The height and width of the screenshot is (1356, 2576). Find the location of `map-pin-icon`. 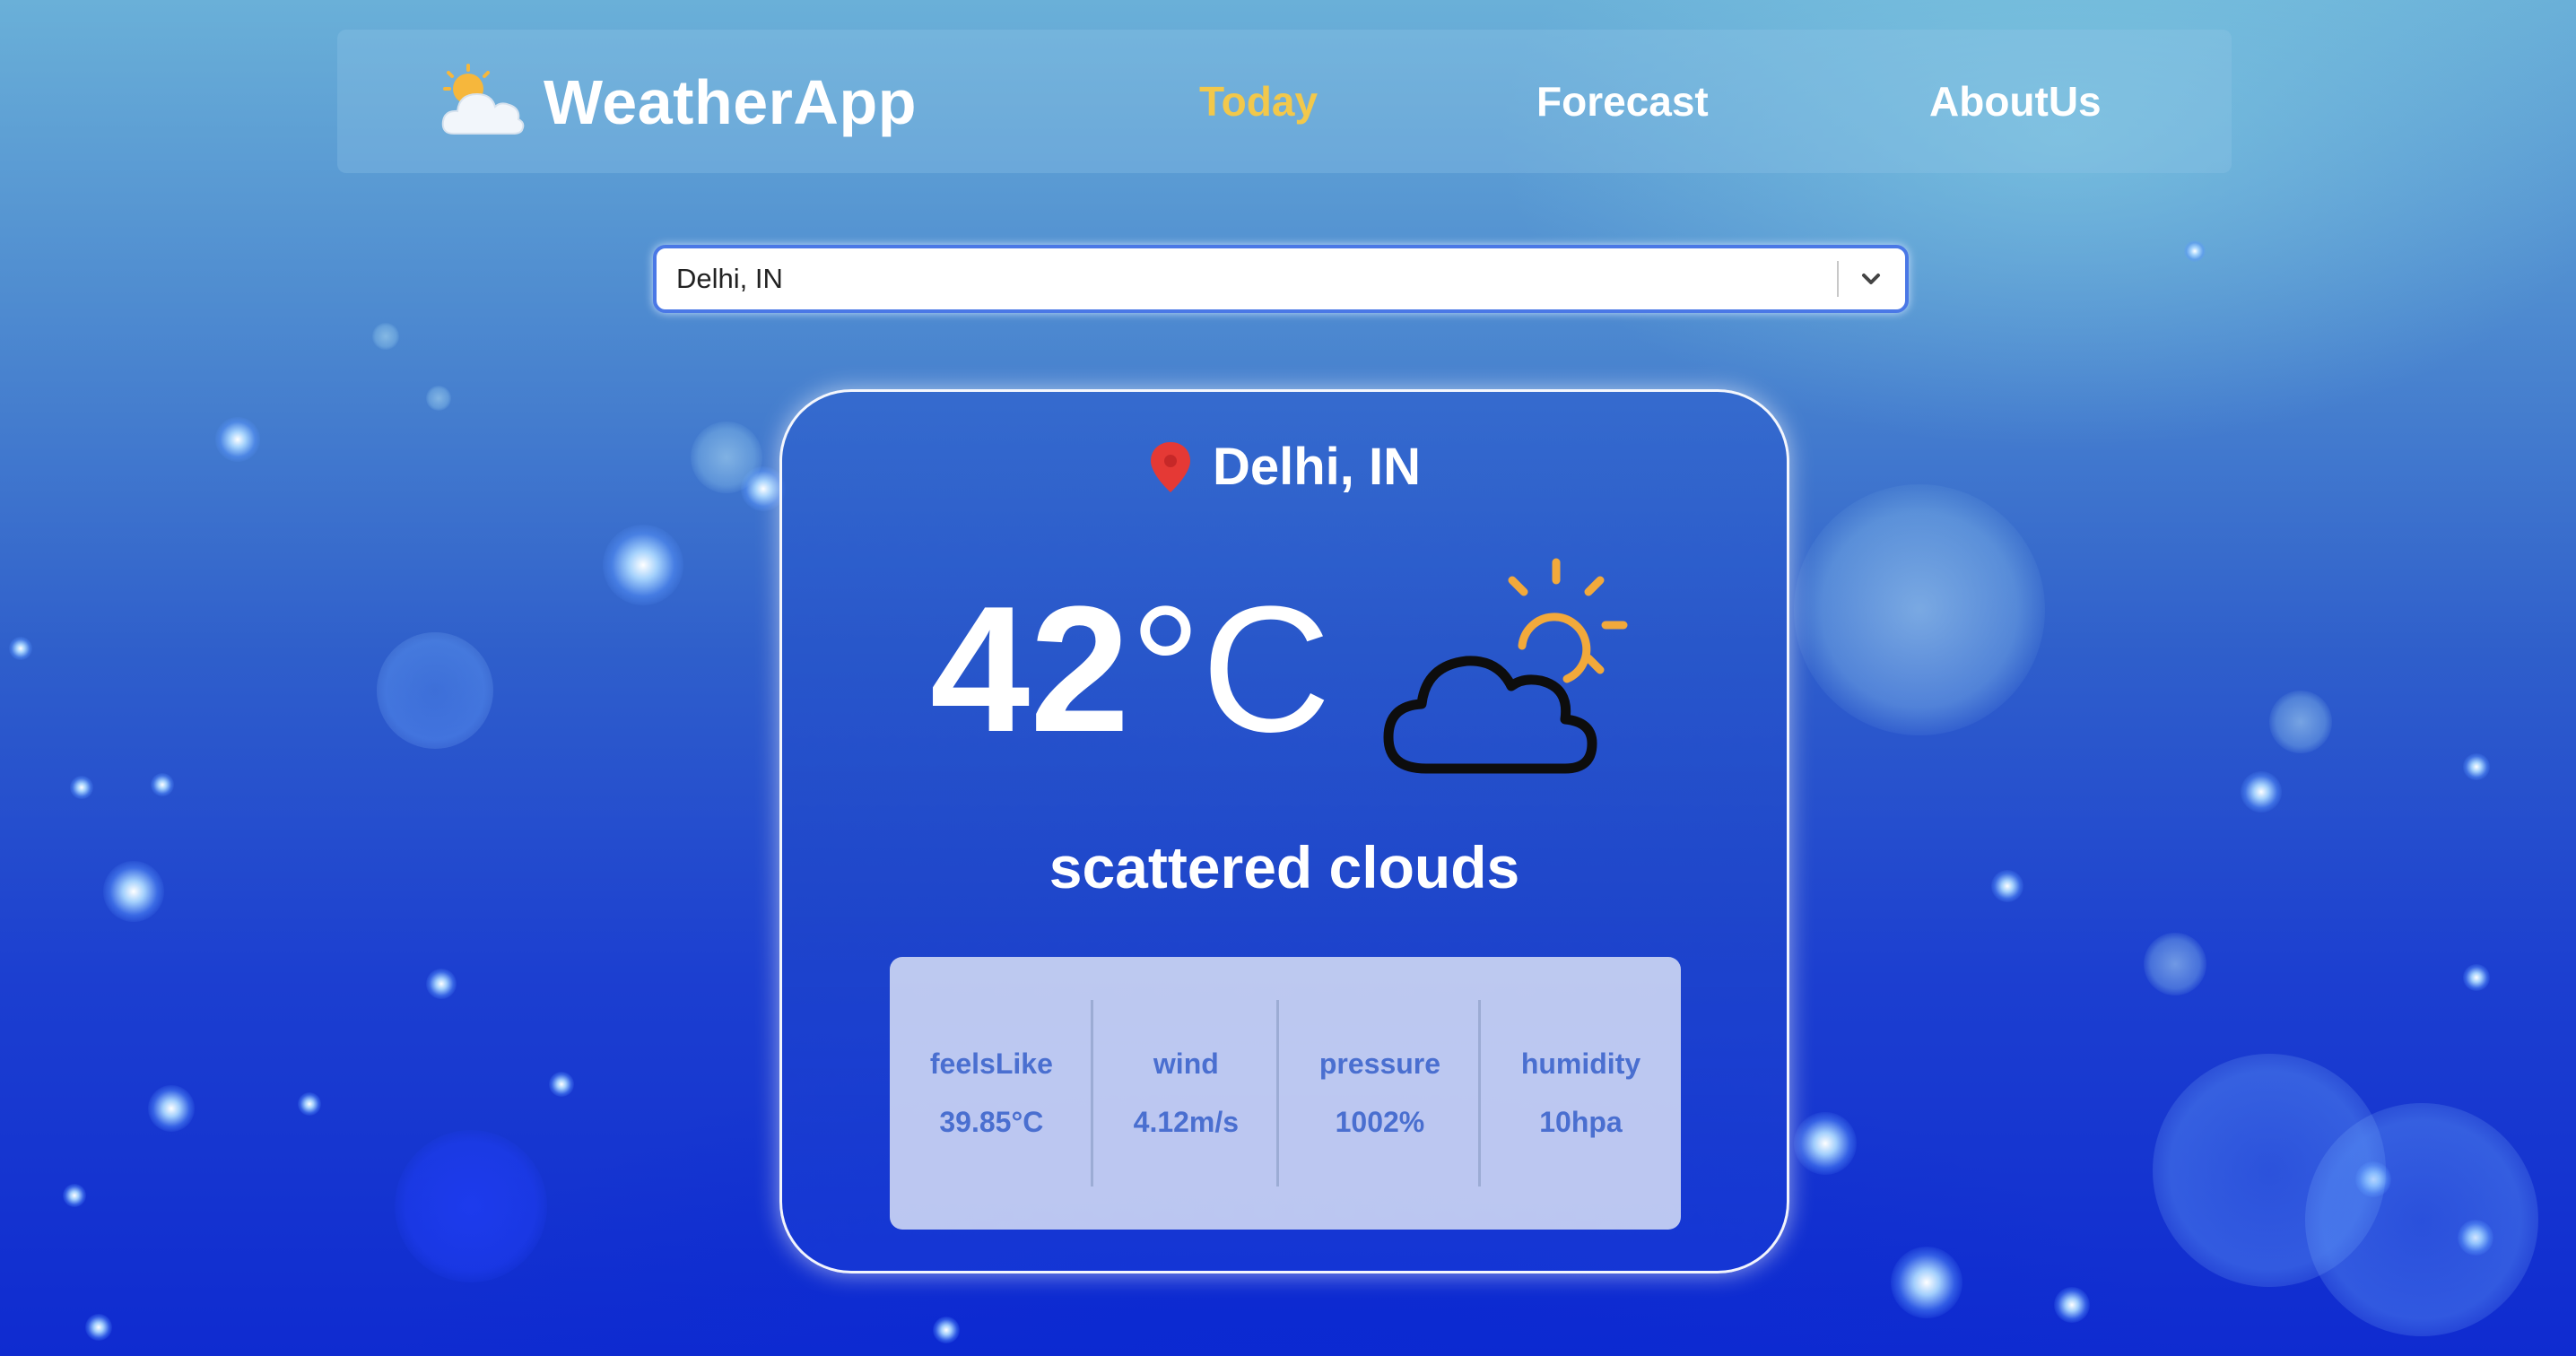

map-pin-icon is located at coordinates (1170, 467).